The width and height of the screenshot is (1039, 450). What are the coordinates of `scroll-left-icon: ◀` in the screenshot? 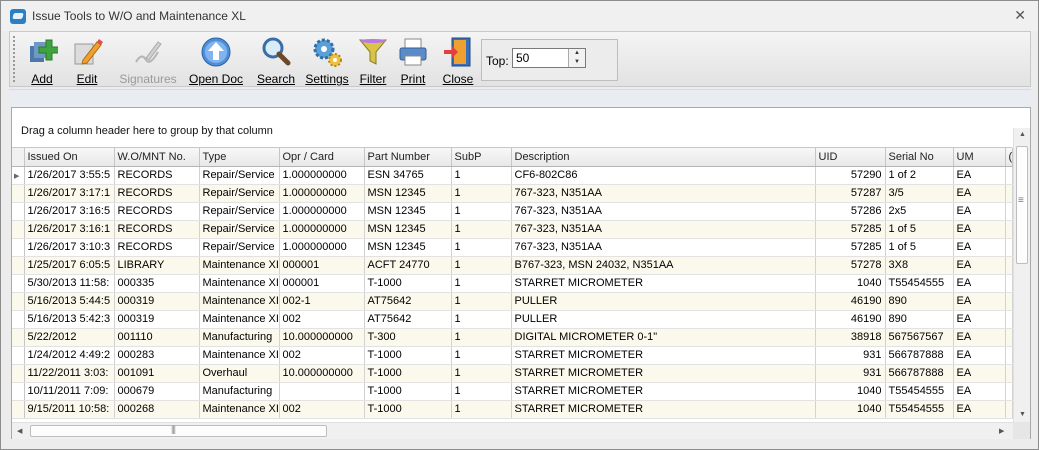 It's located at (19, 431).